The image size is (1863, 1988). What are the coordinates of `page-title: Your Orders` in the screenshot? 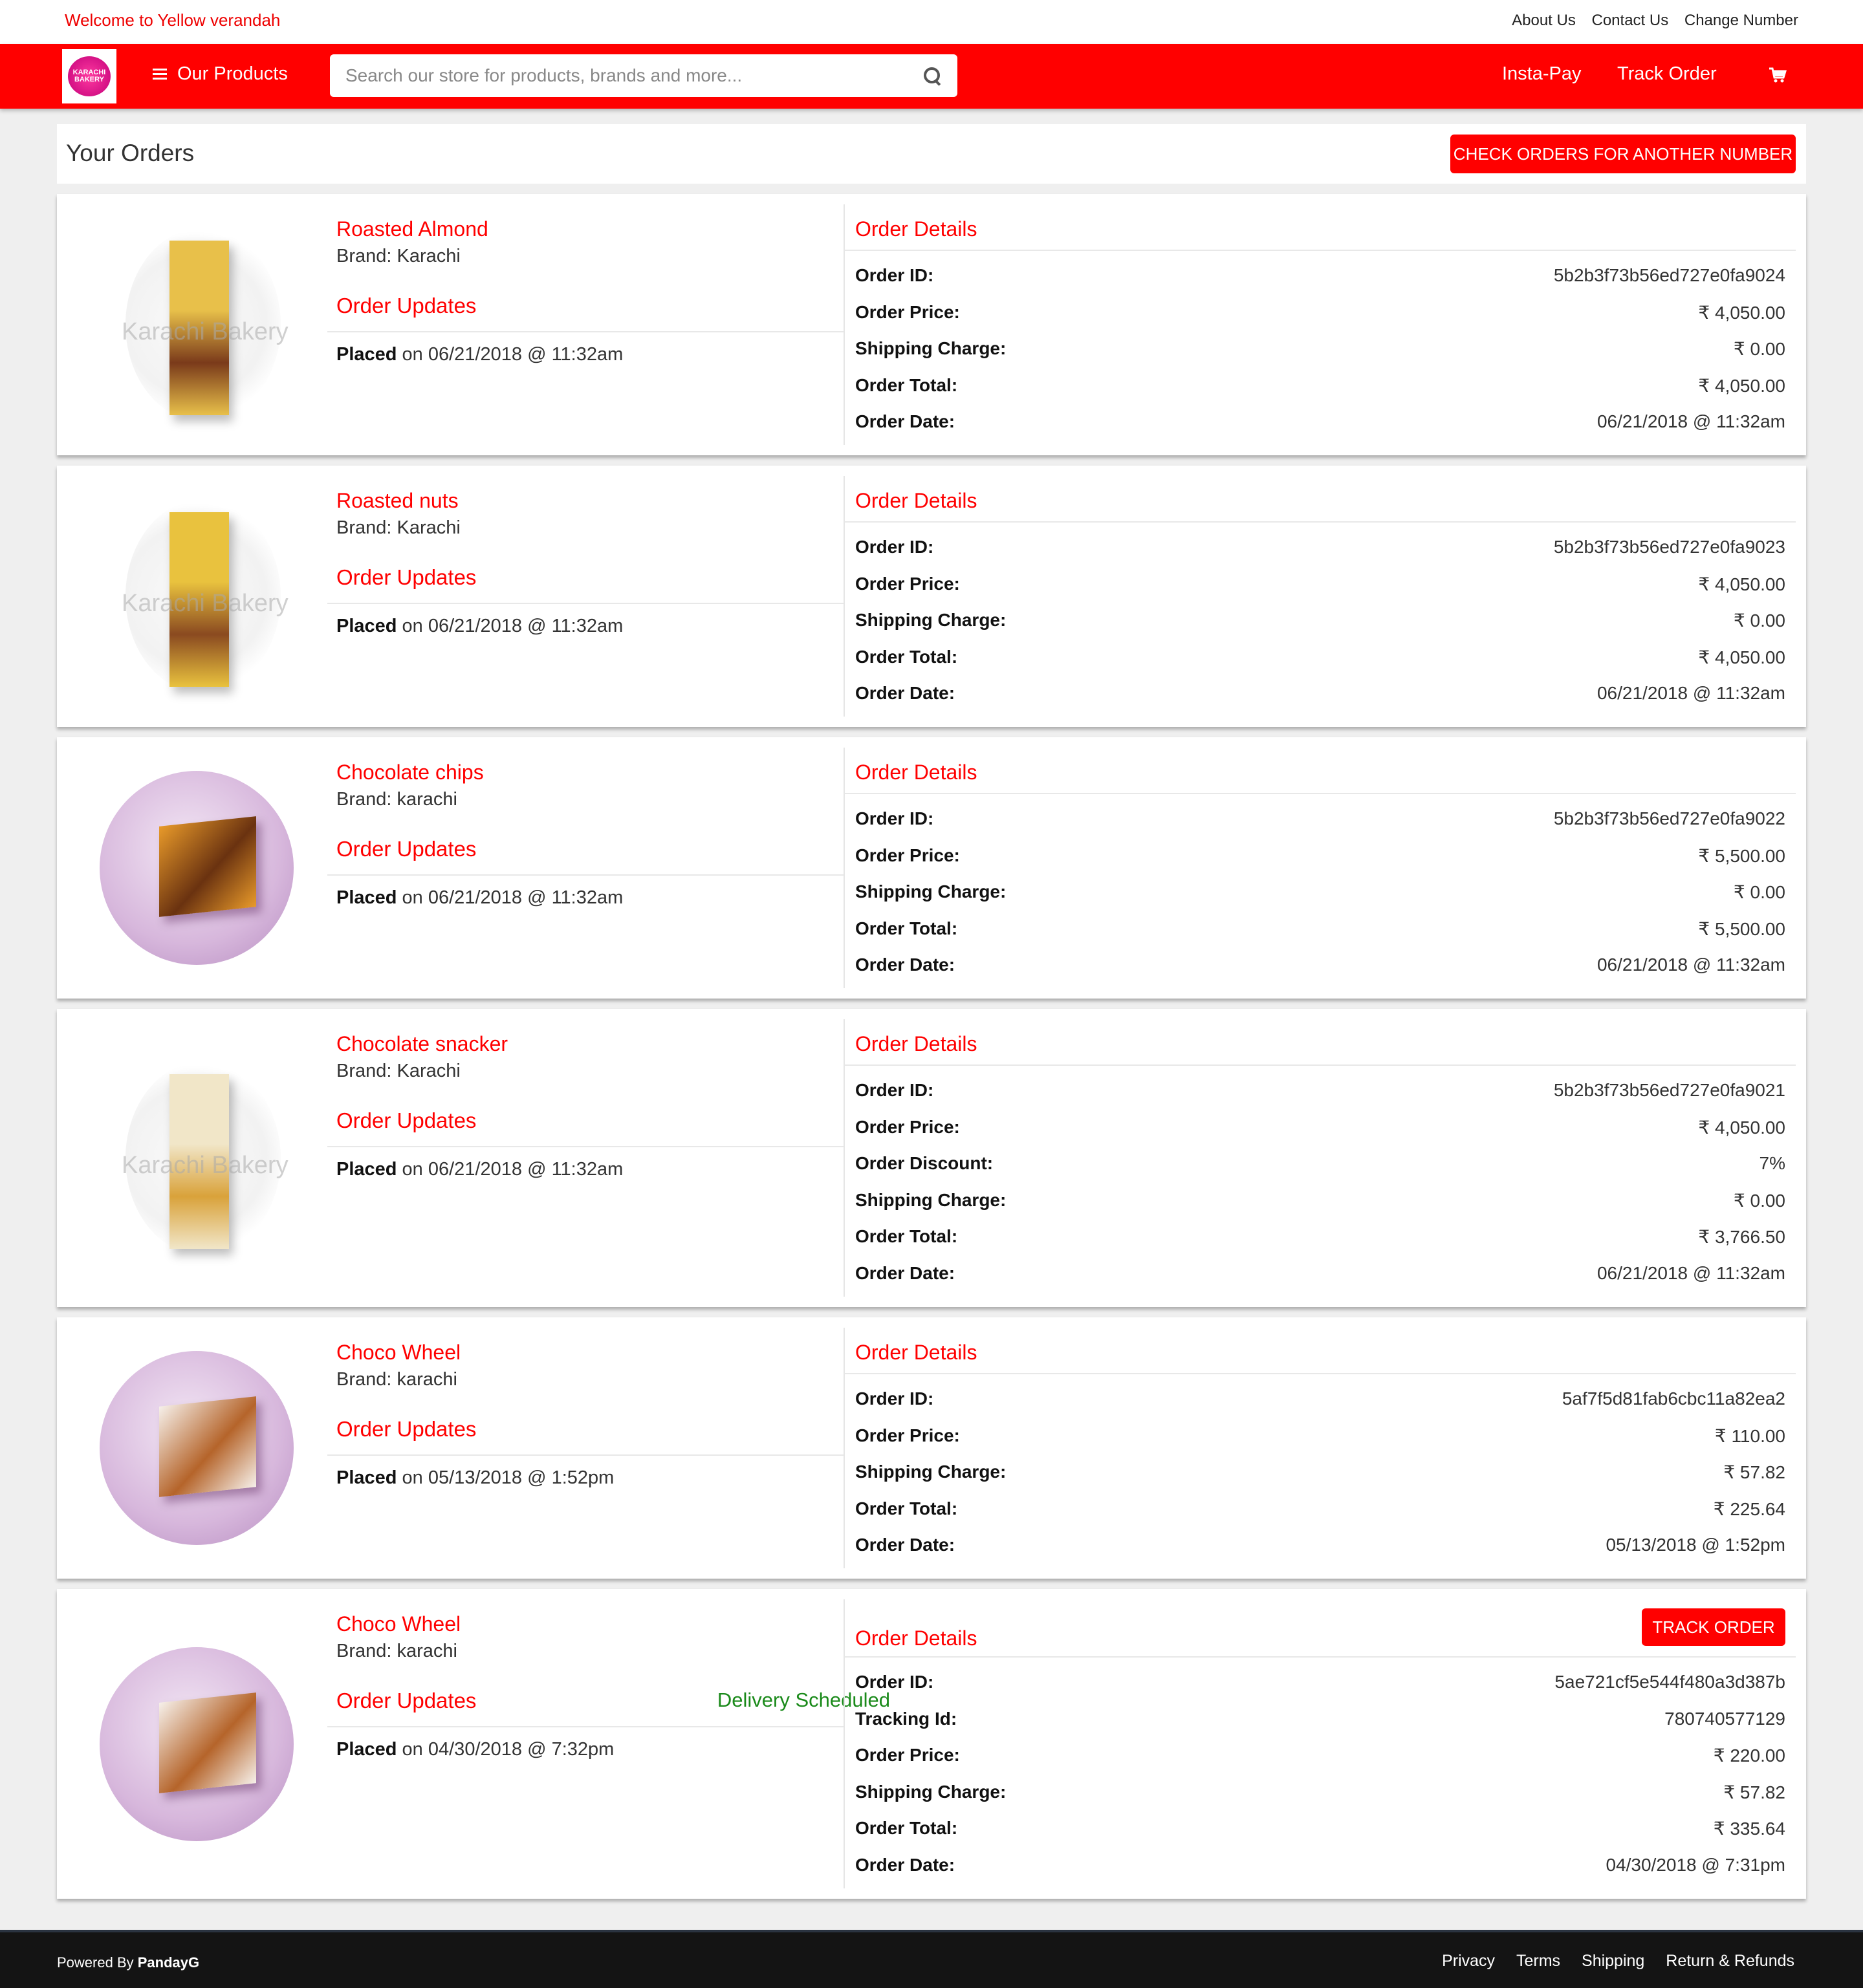 It's located at (130, 153).